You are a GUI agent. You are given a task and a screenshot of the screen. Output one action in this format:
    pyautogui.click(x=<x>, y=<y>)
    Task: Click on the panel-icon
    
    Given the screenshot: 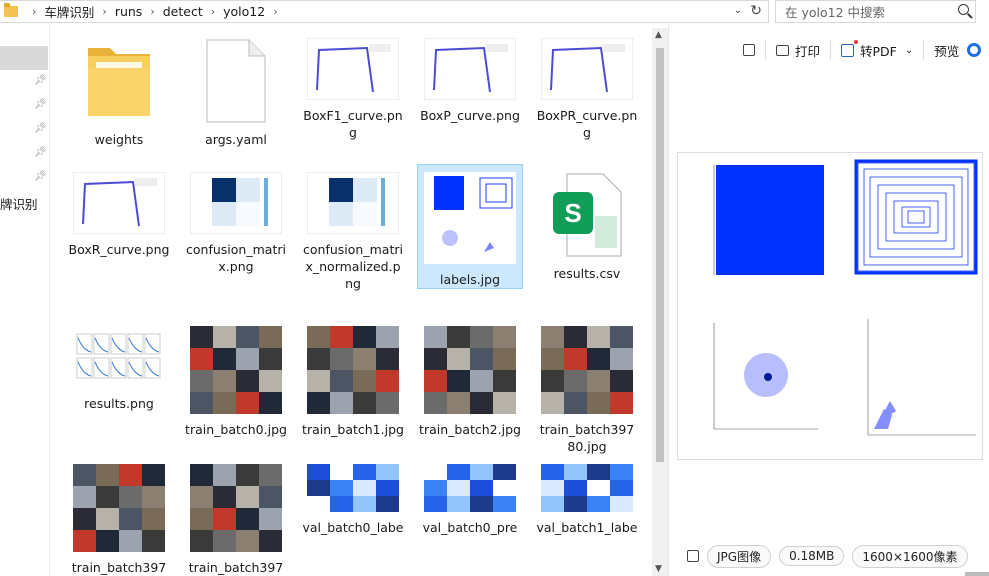 What is the action you would take?
    pyautogui.click(x=749, y=50)
    